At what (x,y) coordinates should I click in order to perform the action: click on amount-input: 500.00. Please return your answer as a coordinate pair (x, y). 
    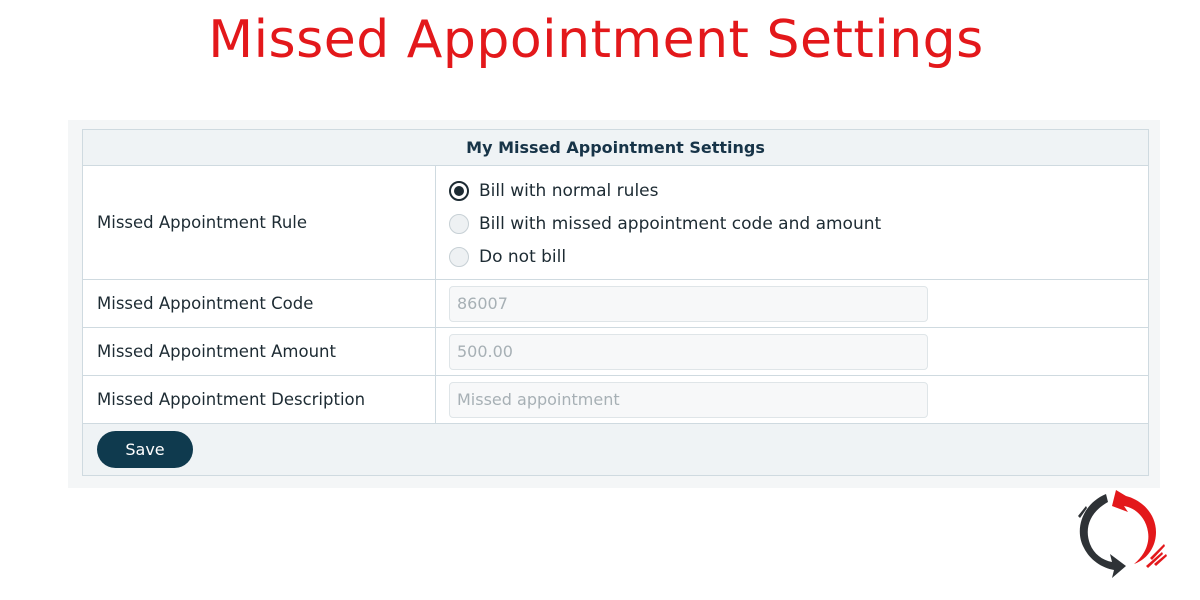
    Looking at the image, I should click on (688, 351).